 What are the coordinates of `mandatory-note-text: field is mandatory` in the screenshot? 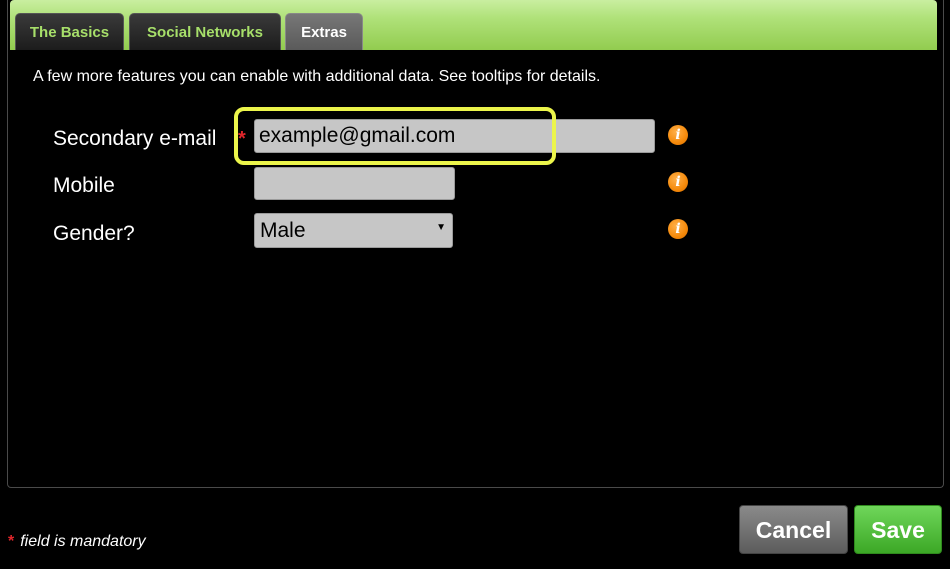 It's located at (83, 541).